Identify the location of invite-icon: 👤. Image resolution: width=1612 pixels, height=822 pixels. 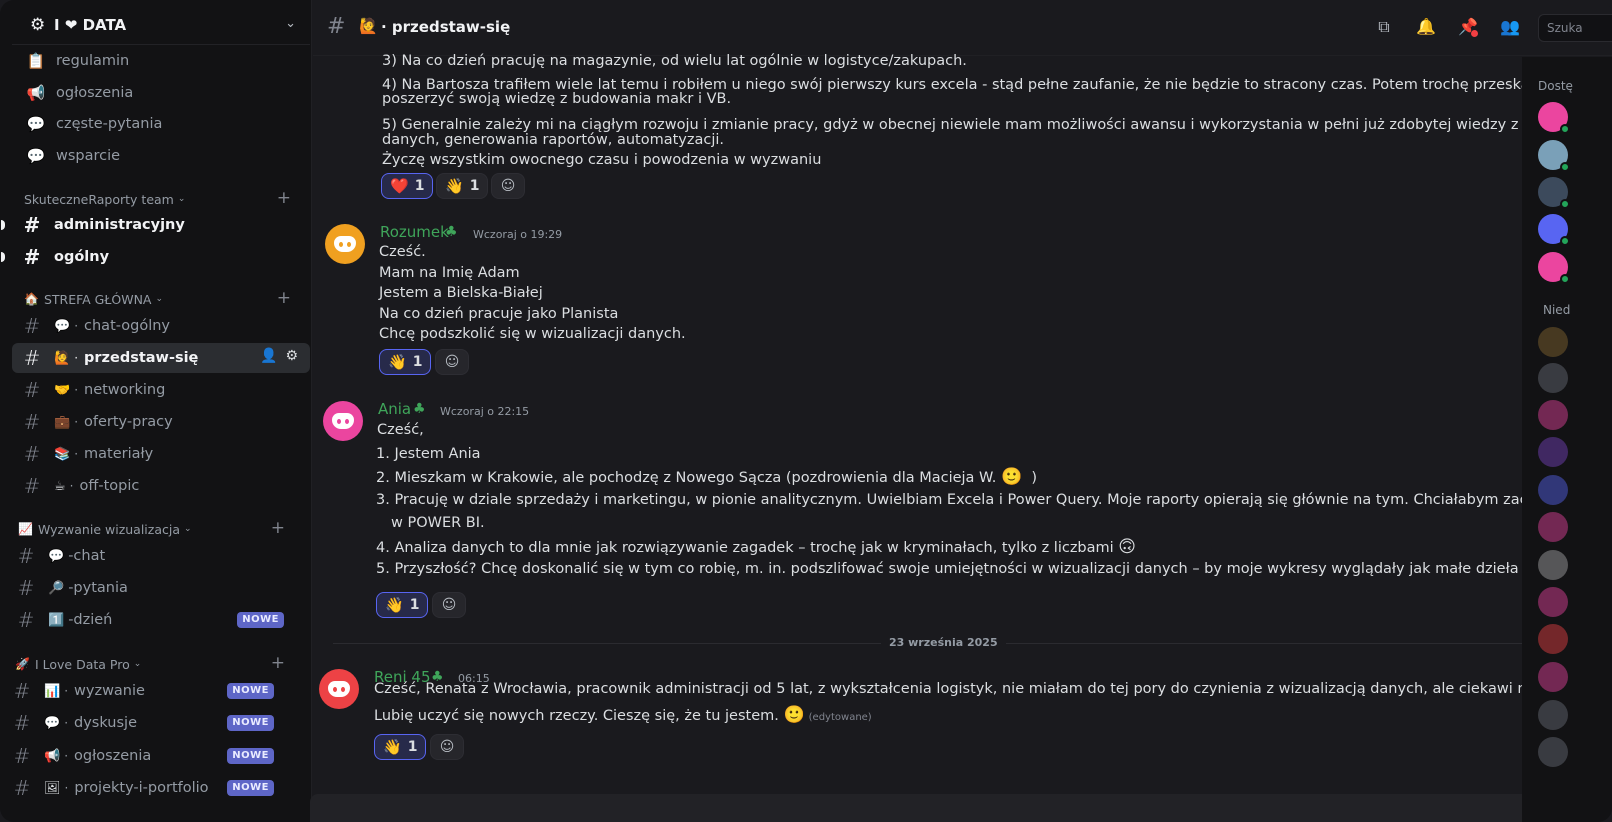
(268, 356).